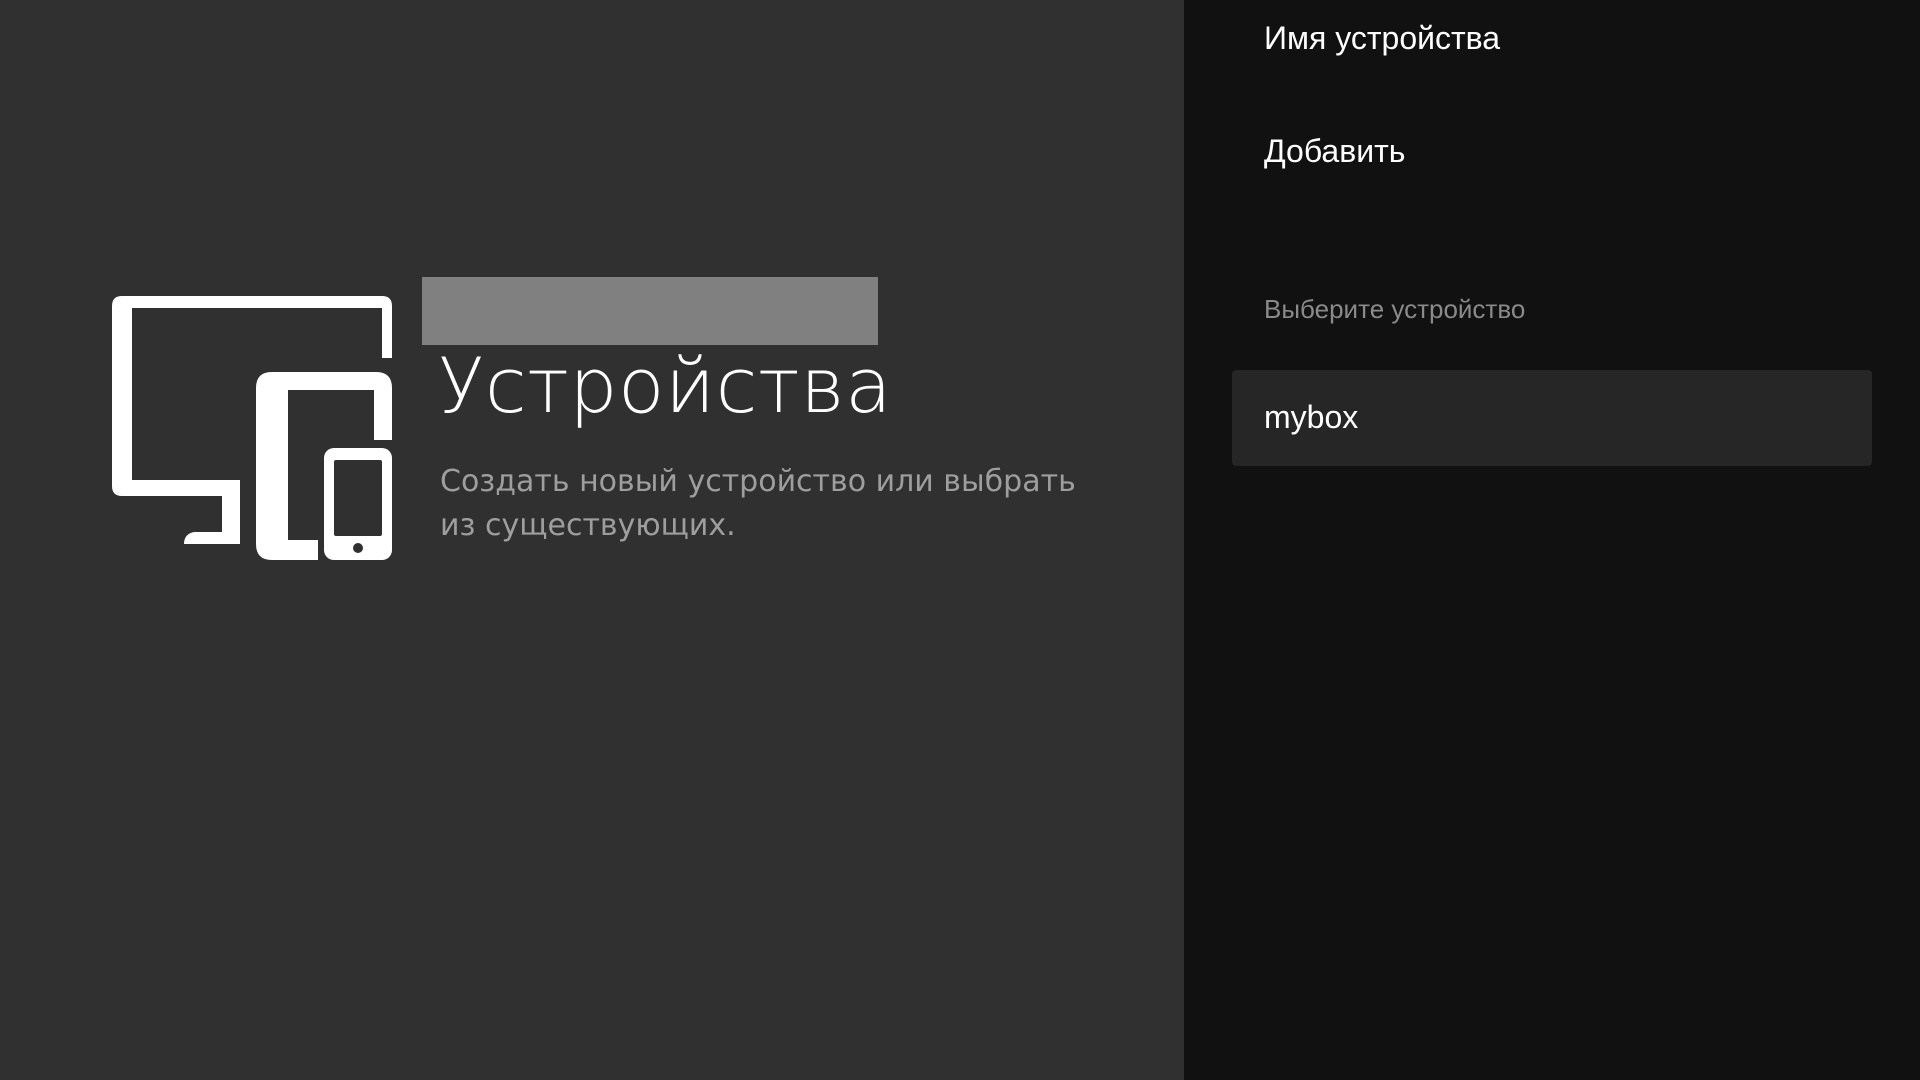  What do you see at coordinates (650, 311) in the screenshot?
I see `title-placeholder-block` at bounding box center [650, 311].